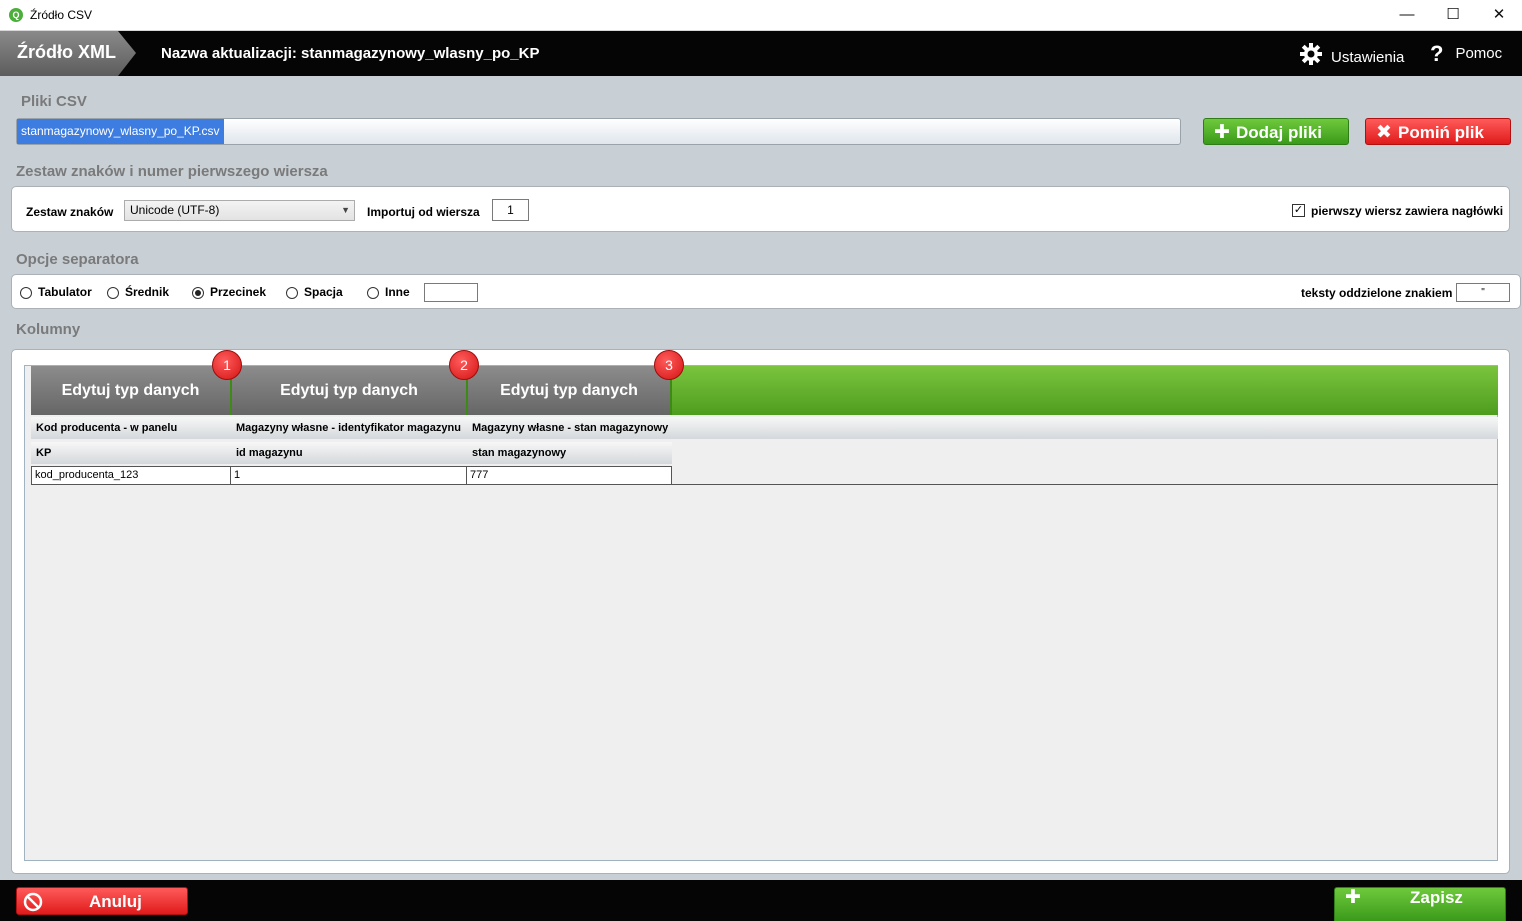 Image resolution: width=1522 pixels, height=921 pixels. What do you see at coordinates (175, 210) in the screenshot?
I see `charset-select-value: Unicode (UTF-8)` at bounding box center [175, 210].